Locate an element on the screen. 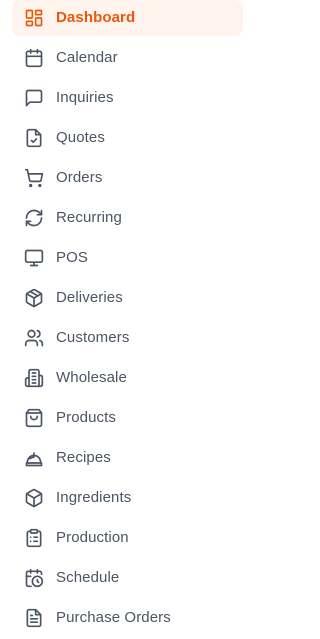  sidebar-item-purchase-orders: Purchase Orders is located at coordinates (127, 618).